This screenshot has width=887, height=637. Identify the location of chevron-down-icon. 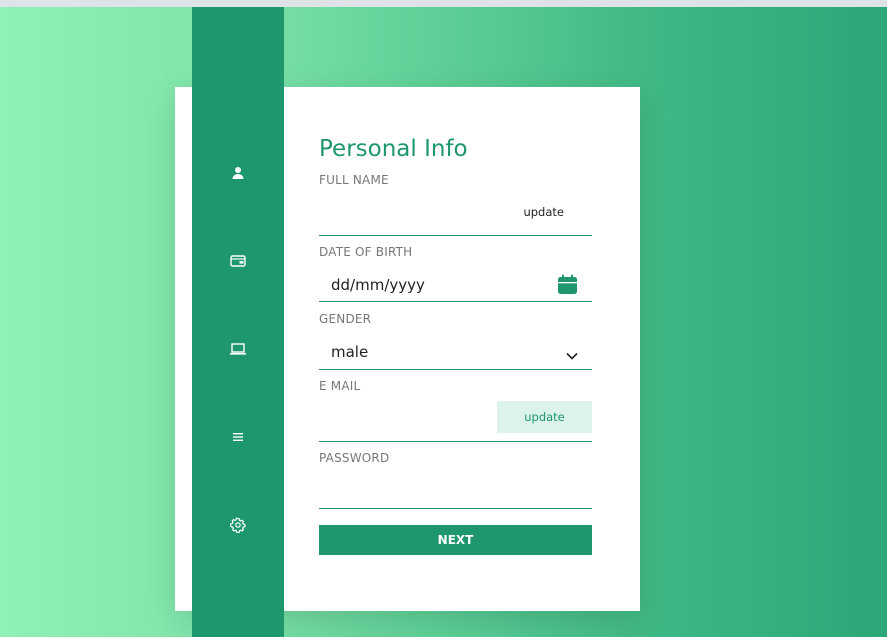
(572, 354).